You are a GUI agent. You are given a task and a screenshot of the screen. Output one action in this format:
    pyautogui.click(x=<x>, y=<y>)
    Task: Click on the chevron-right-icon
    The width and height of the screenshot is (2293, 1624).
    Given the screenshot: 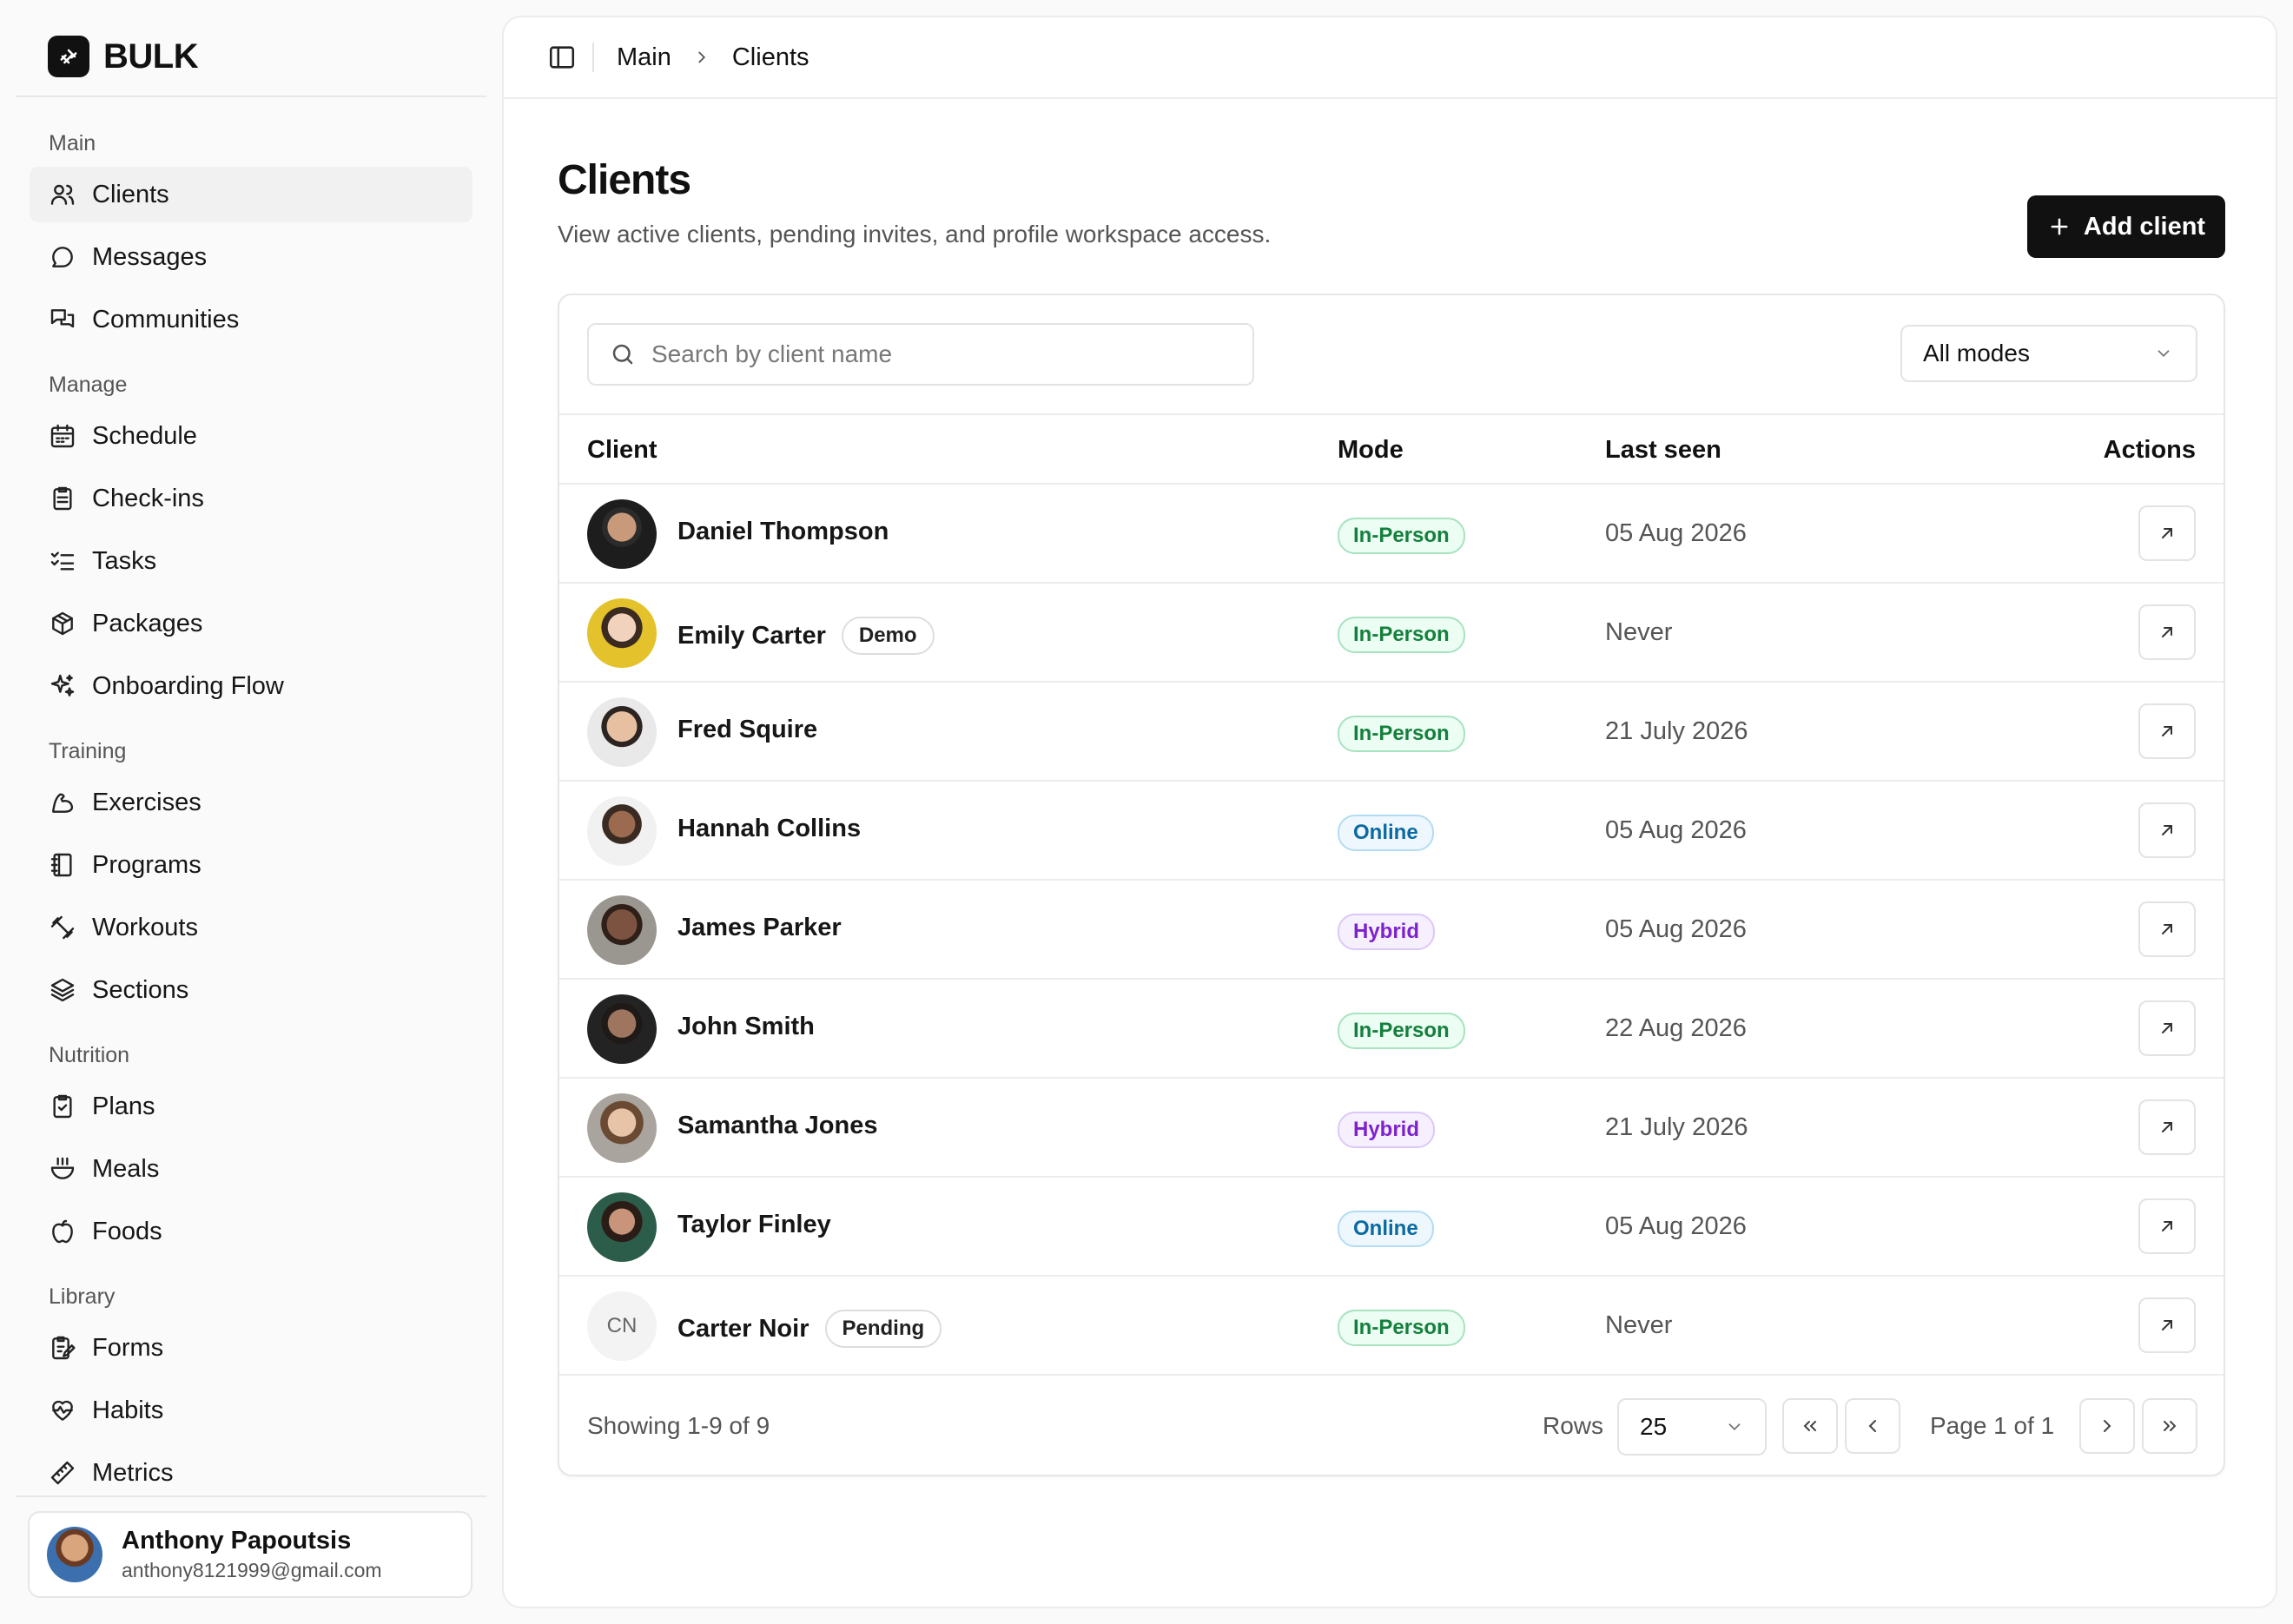 What is the action you would take?
    pyautogui.click(x=2107, y=1426)
    